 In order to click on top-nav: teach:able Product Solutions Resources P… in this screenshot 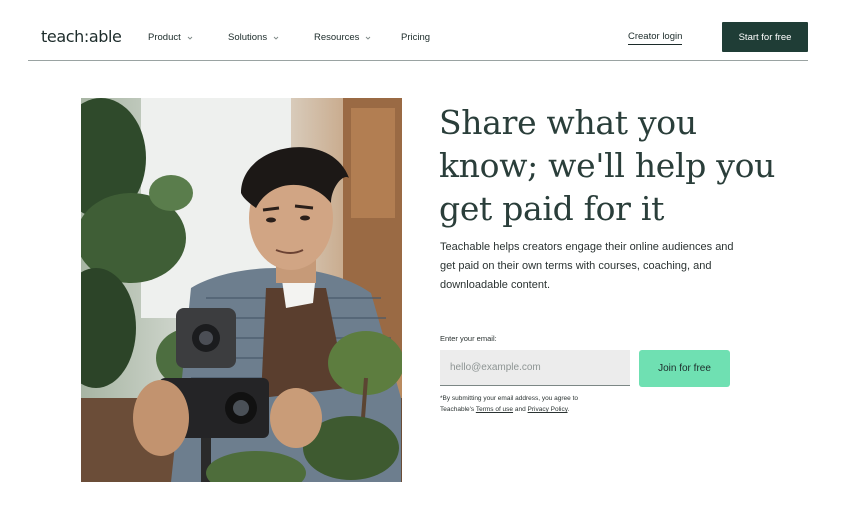, I will do `click(420, 30)`.